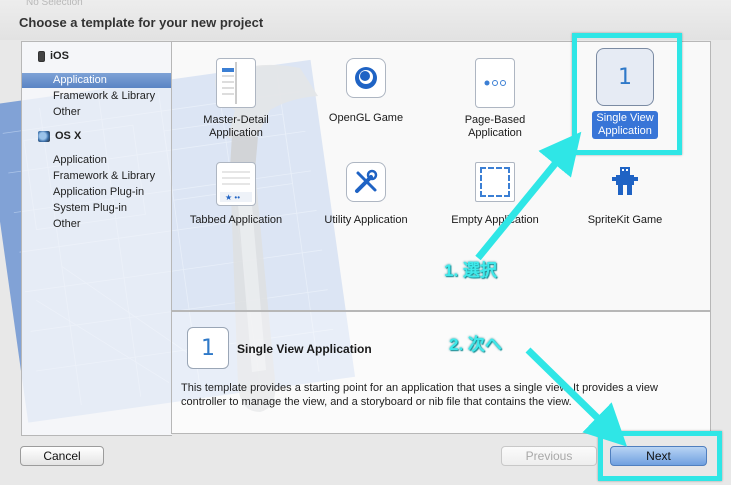 The height and width of the screenshot is (485, 731). I want to click on template-spritekit: SpriteKit Game, so click(625, 195).